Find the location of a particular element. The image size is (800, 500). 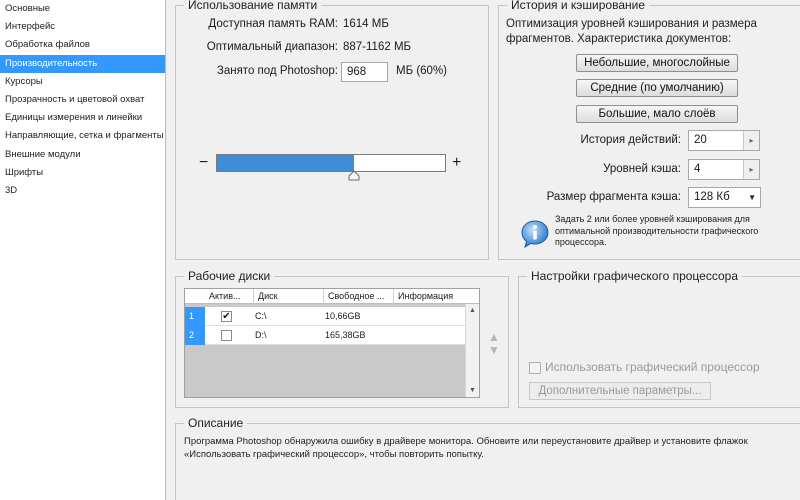

active-checkbox: ✔ is located at coordinates (226, 316).